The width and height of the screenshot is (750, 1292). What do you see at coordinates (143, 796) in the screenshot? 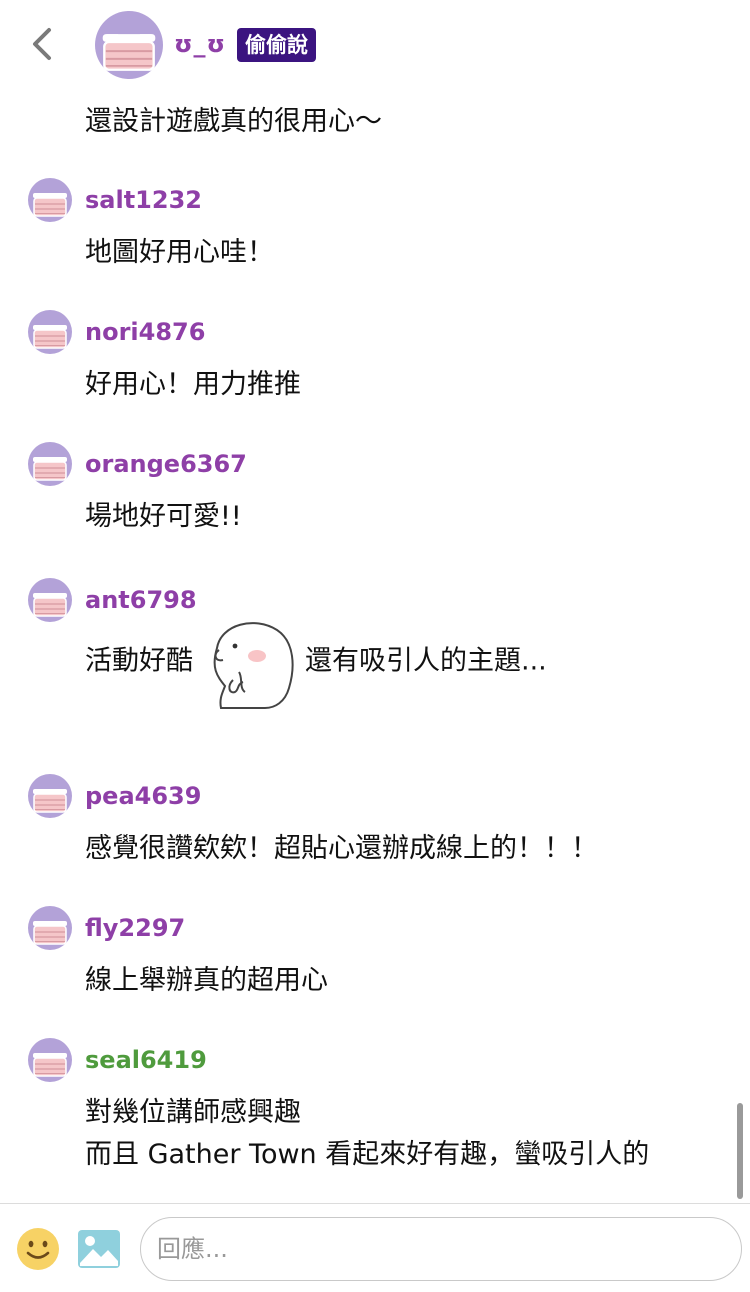
I see `comment-username: pea4639` at bounding box center [143, 796].